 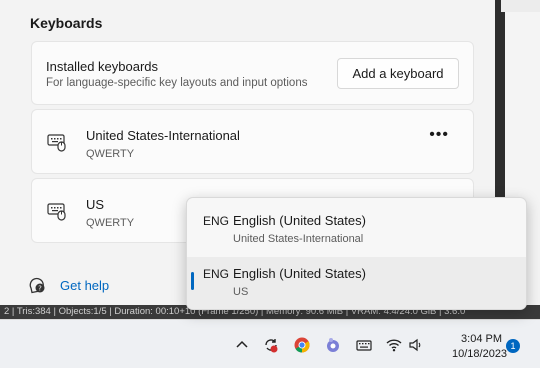 What do you see at coordinates (84, 285) in the screenshot?
I see `get-help-link: Get help` at bounding box center [84, 285].